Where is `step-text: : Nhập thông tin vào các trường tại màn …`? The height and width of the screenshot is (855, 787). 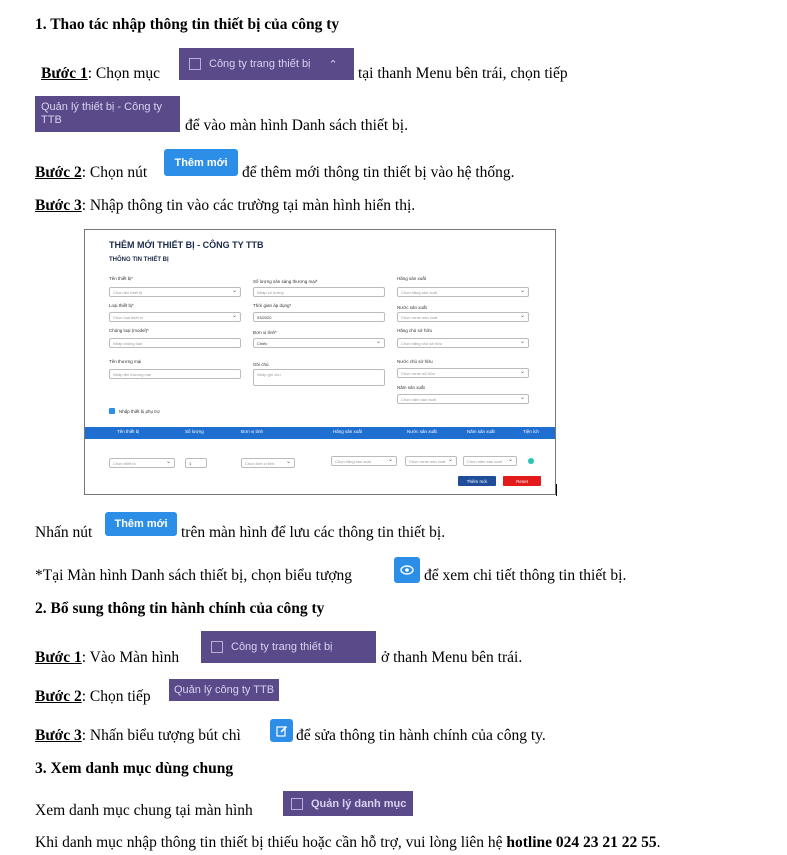 step-text: : Nhập thông tin vào các trường tại màn … is located at coordinates (248, 205).